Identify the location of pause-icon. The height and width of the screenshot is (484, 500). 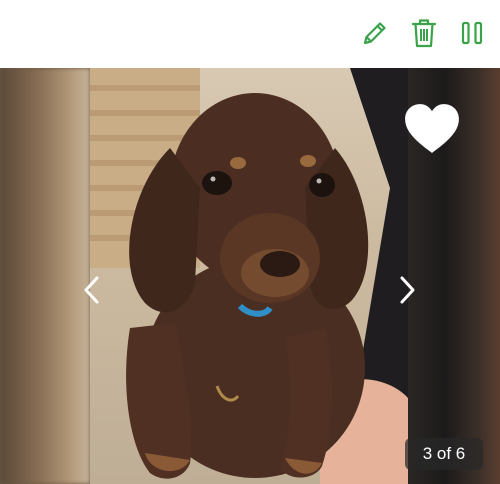
(472, 33).